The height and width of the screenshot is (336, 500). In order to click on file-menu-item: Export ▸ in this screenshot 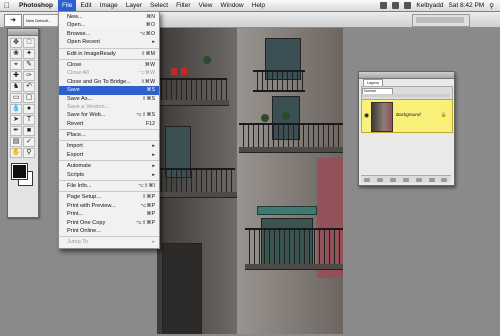, I will do `click(109, 155)`.